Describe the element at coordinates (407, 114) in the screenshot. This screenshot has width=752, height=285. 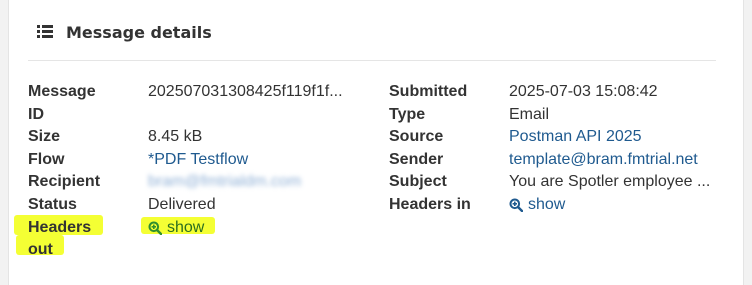
I see `type-label: Type` at that location.